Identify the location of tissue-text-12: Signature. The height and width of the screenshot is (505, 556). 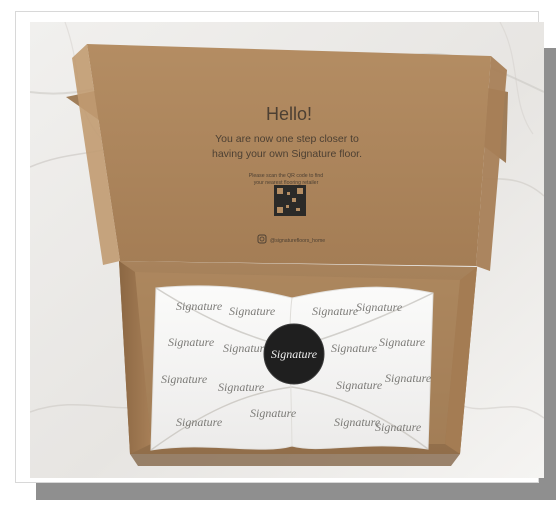
(408, 378).